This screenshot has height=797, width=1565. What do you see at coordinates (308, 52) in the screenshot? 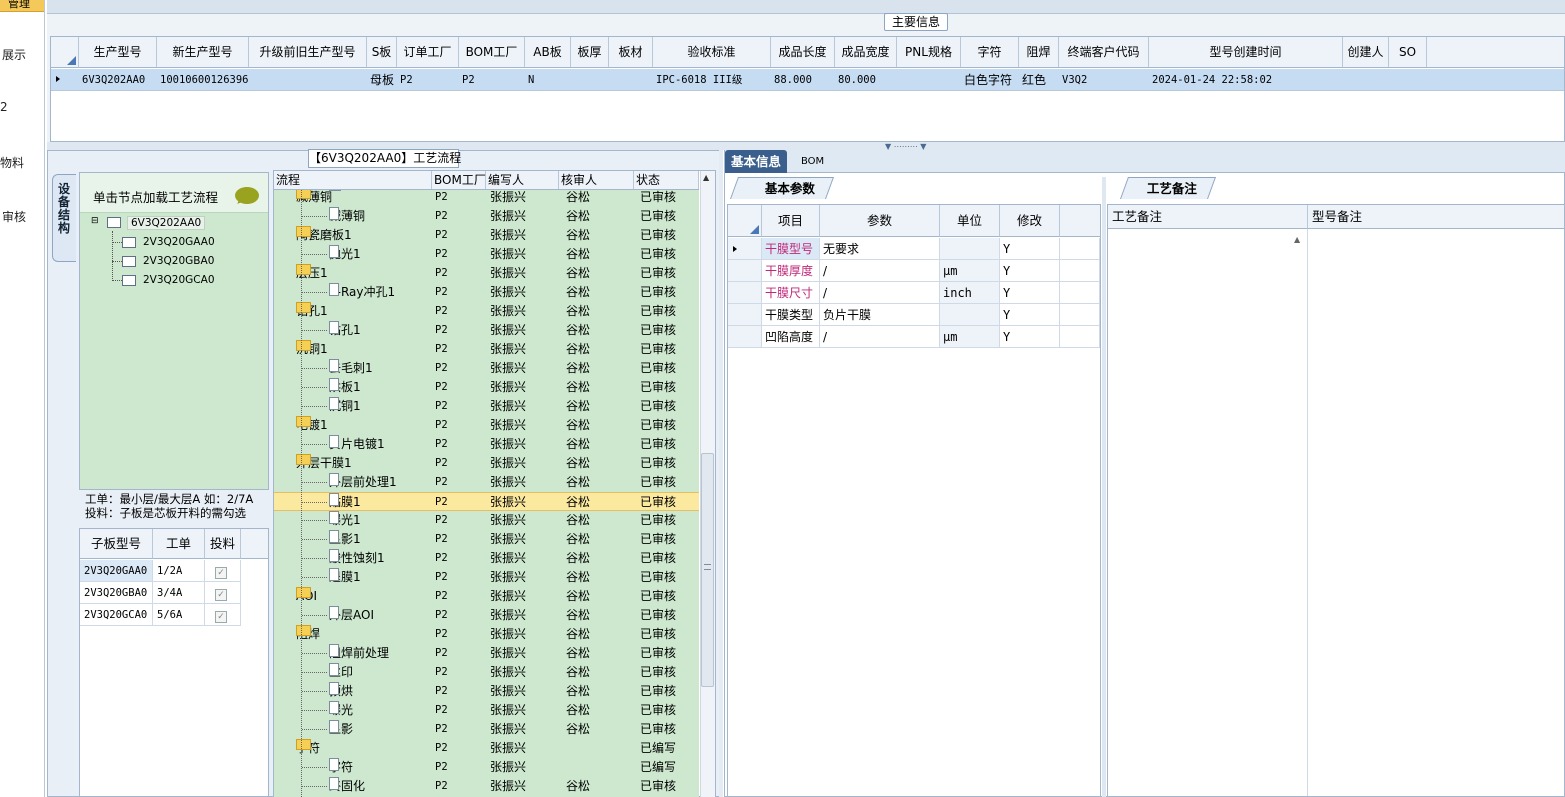
I see `column-header: 升级前旧生产型号` at bounding box center [308, 52].